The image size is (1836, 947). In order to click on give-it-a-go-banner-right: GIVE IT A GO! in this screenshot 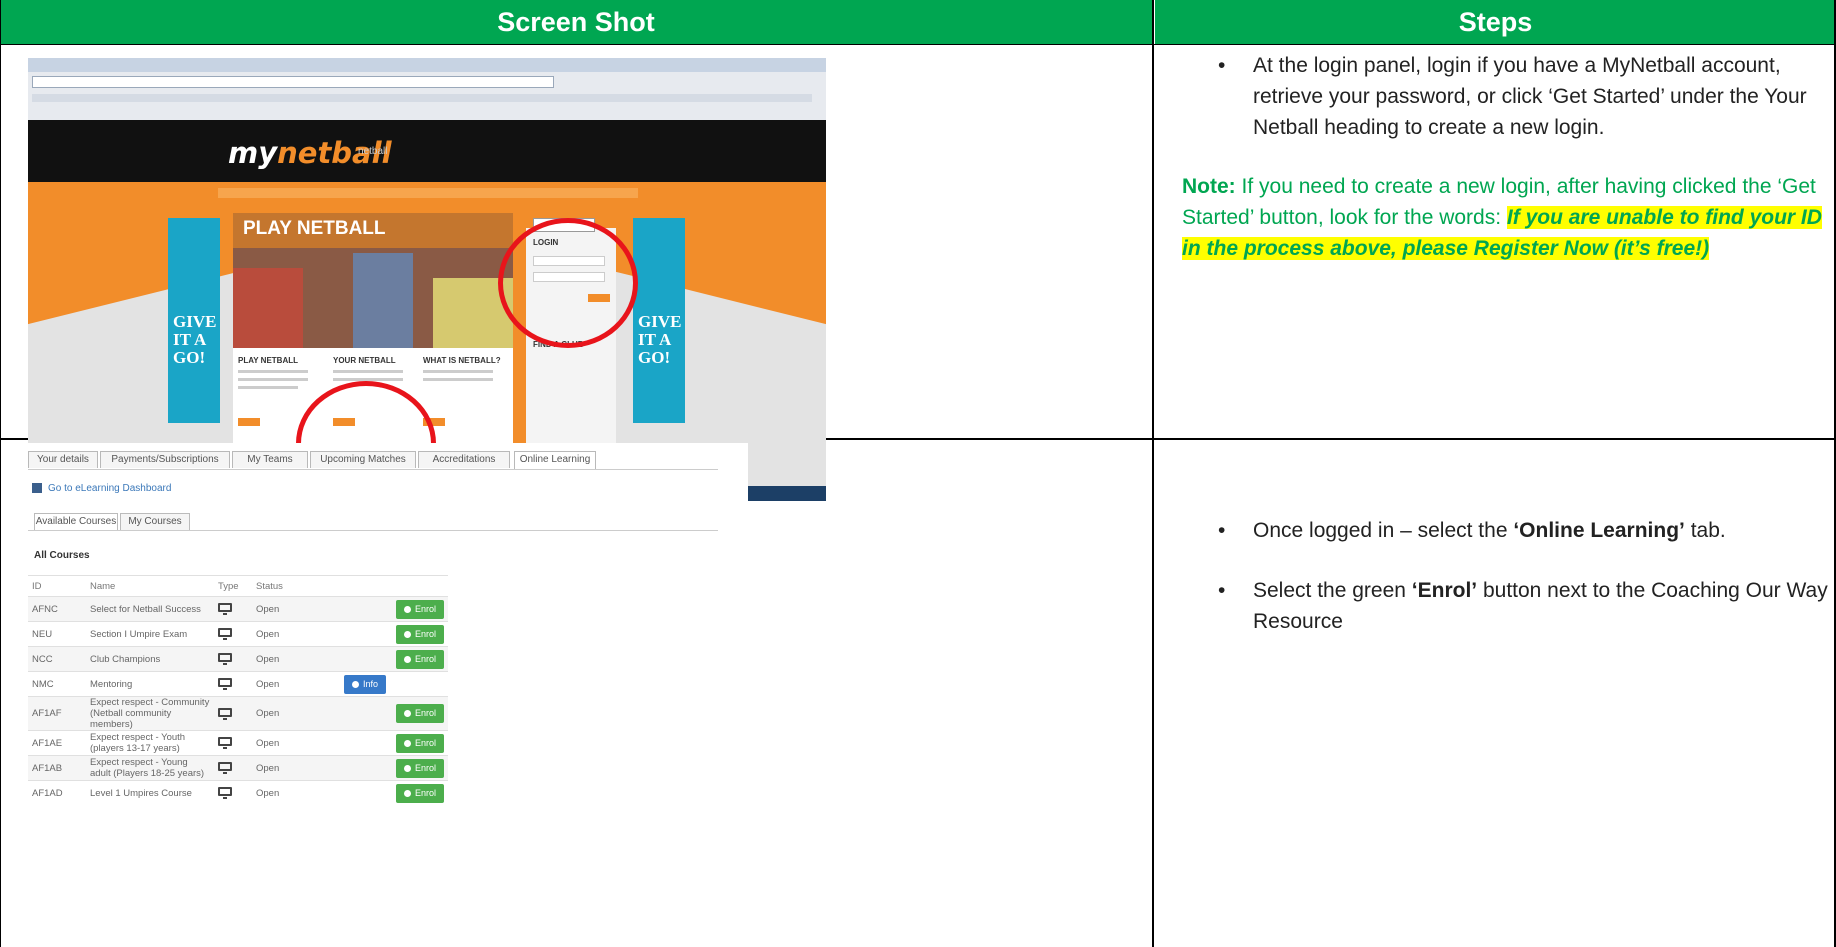, I will do `click(659, 320)`.